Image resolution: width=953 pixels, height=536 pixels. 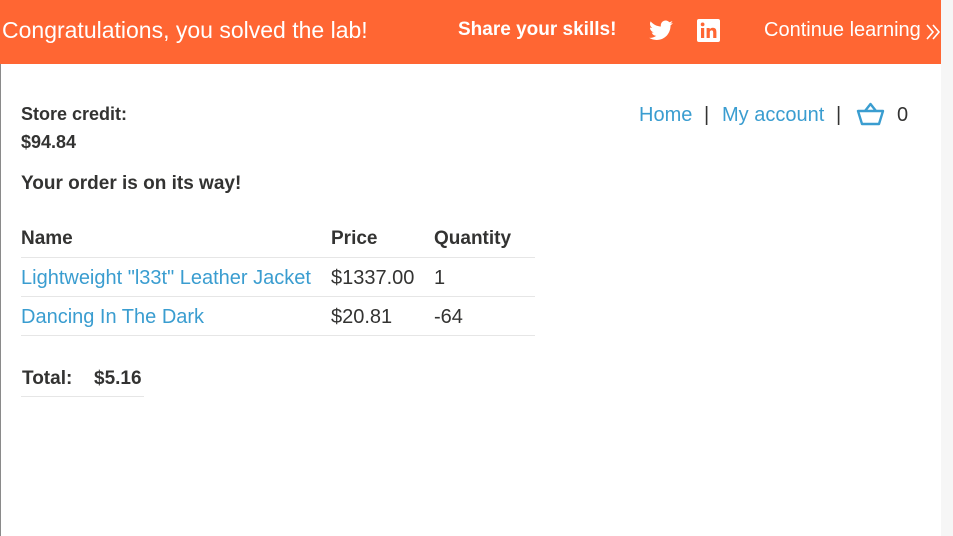 I want to click on linkedin-icon, so click(x=708, y=30).